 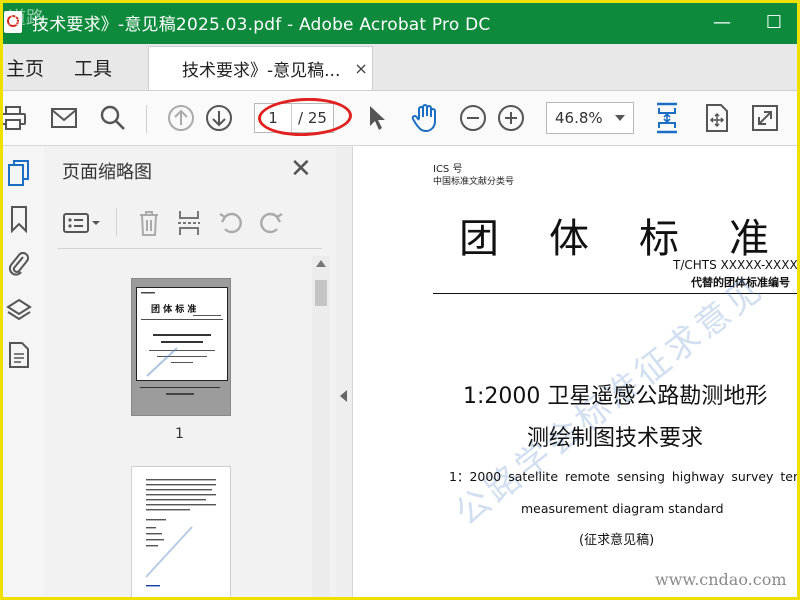 I want to click on attachments-button, so click(x=19, y=265).